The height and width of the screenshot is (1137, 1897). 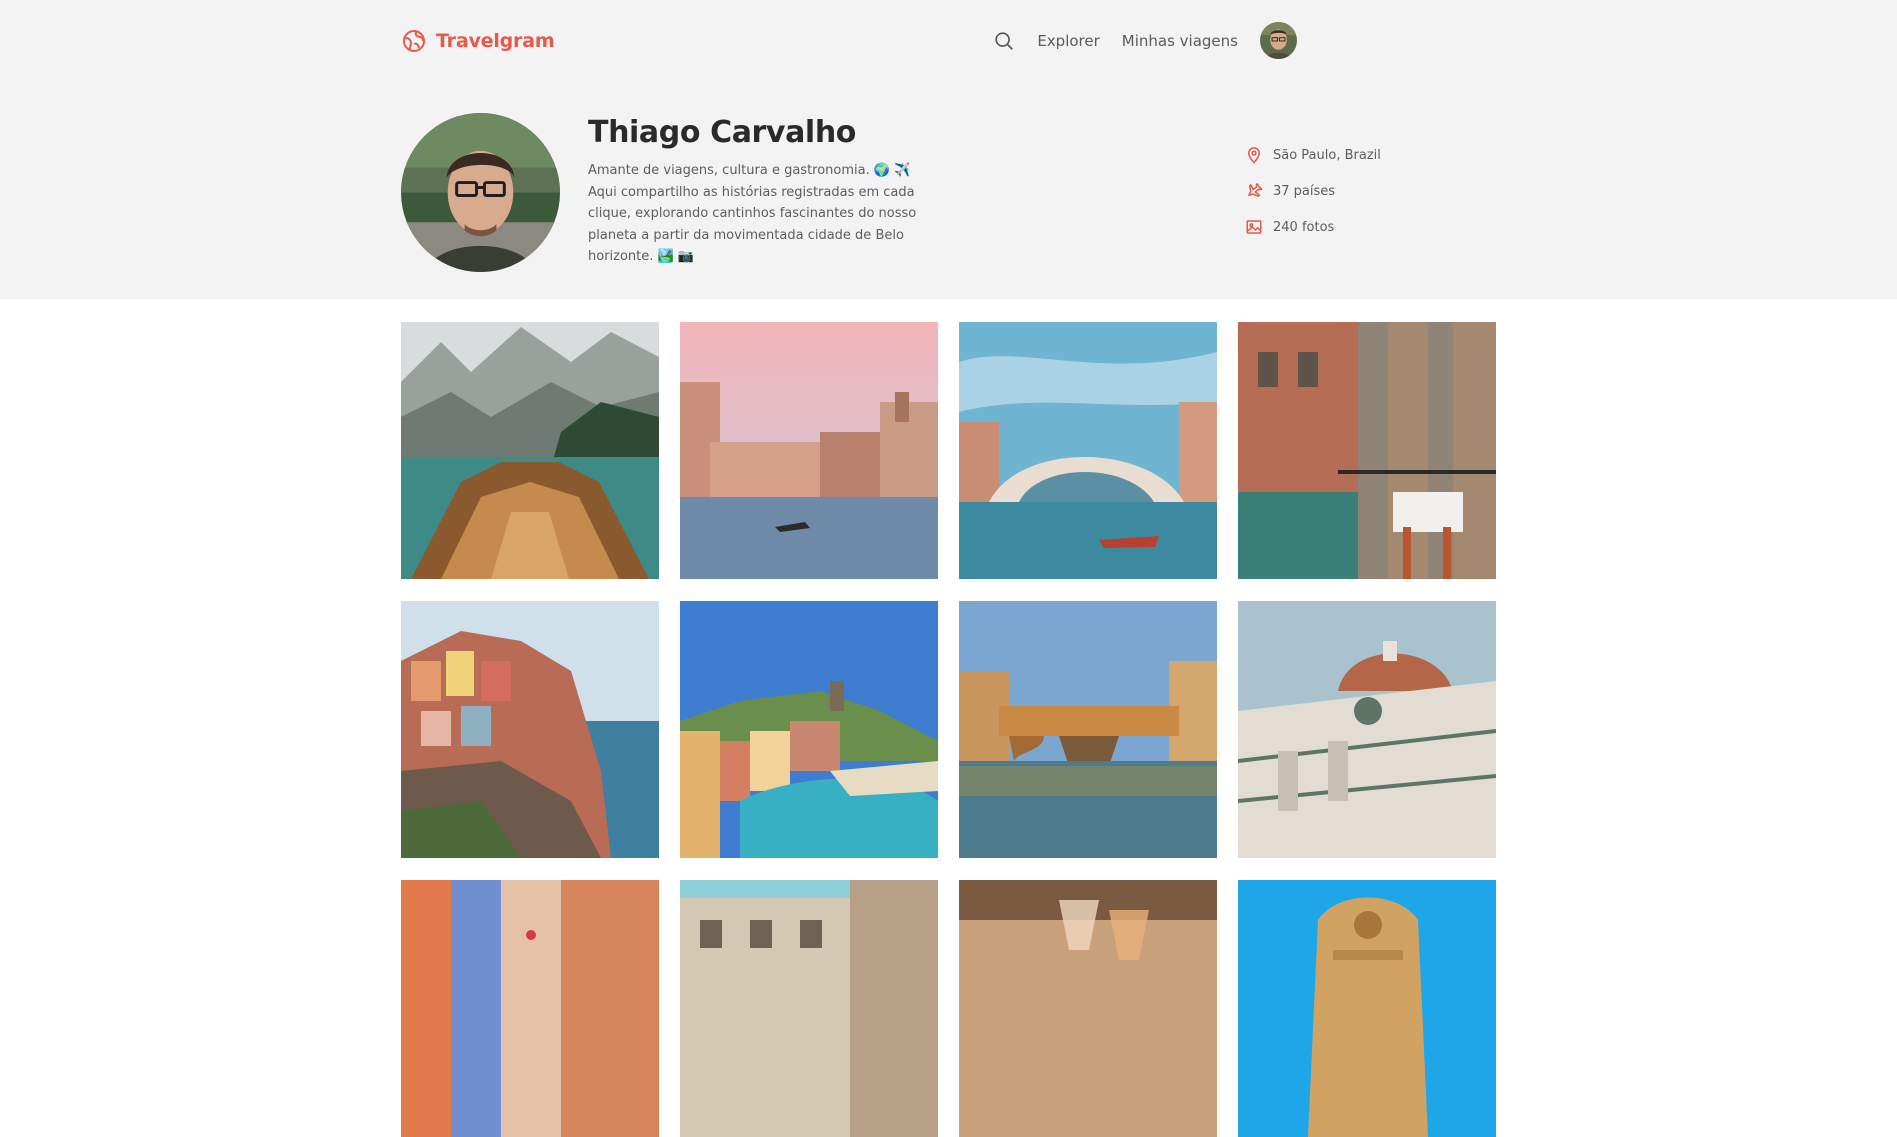 What do you see at coordinates (414, 41) in the screenshot?
I see `globe-icon` at bounding box center [414, 41].